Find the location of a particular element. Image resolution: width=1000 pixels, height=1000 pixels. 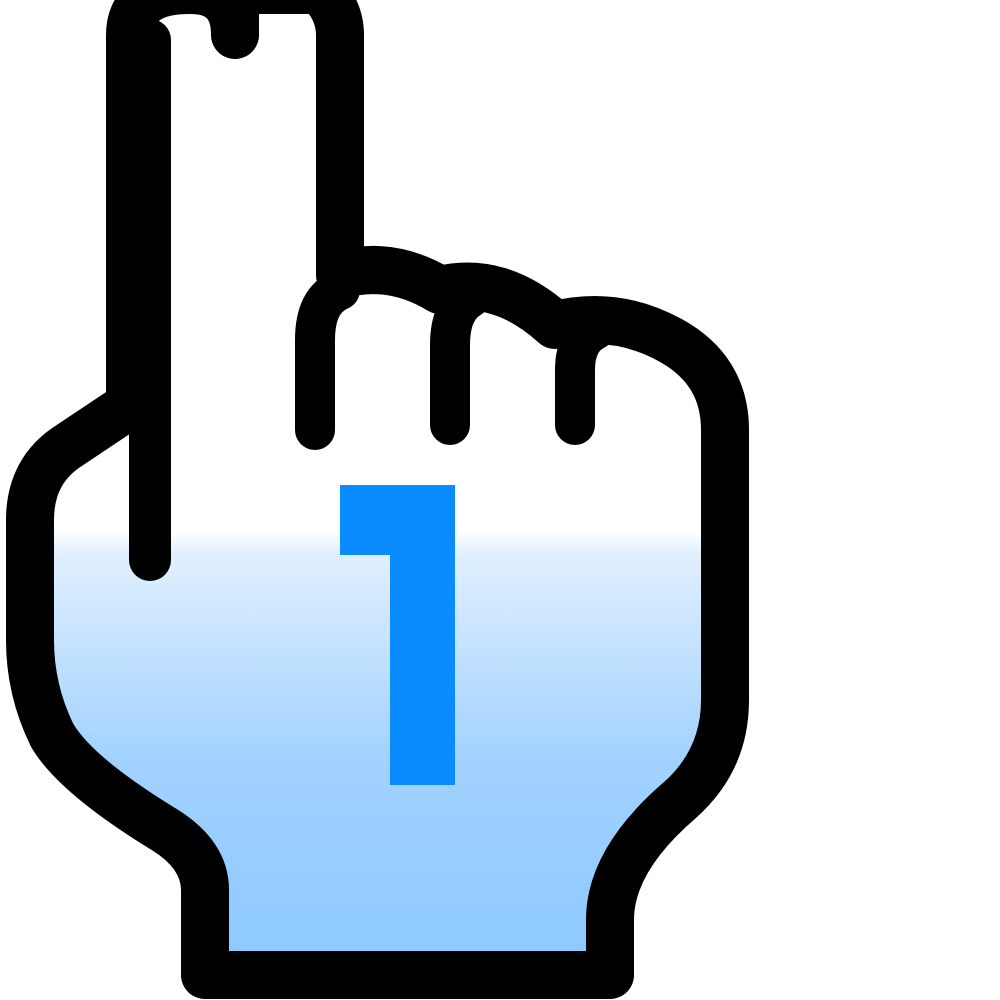

digit-one-label: 1 is located at coordinates (400, 625).